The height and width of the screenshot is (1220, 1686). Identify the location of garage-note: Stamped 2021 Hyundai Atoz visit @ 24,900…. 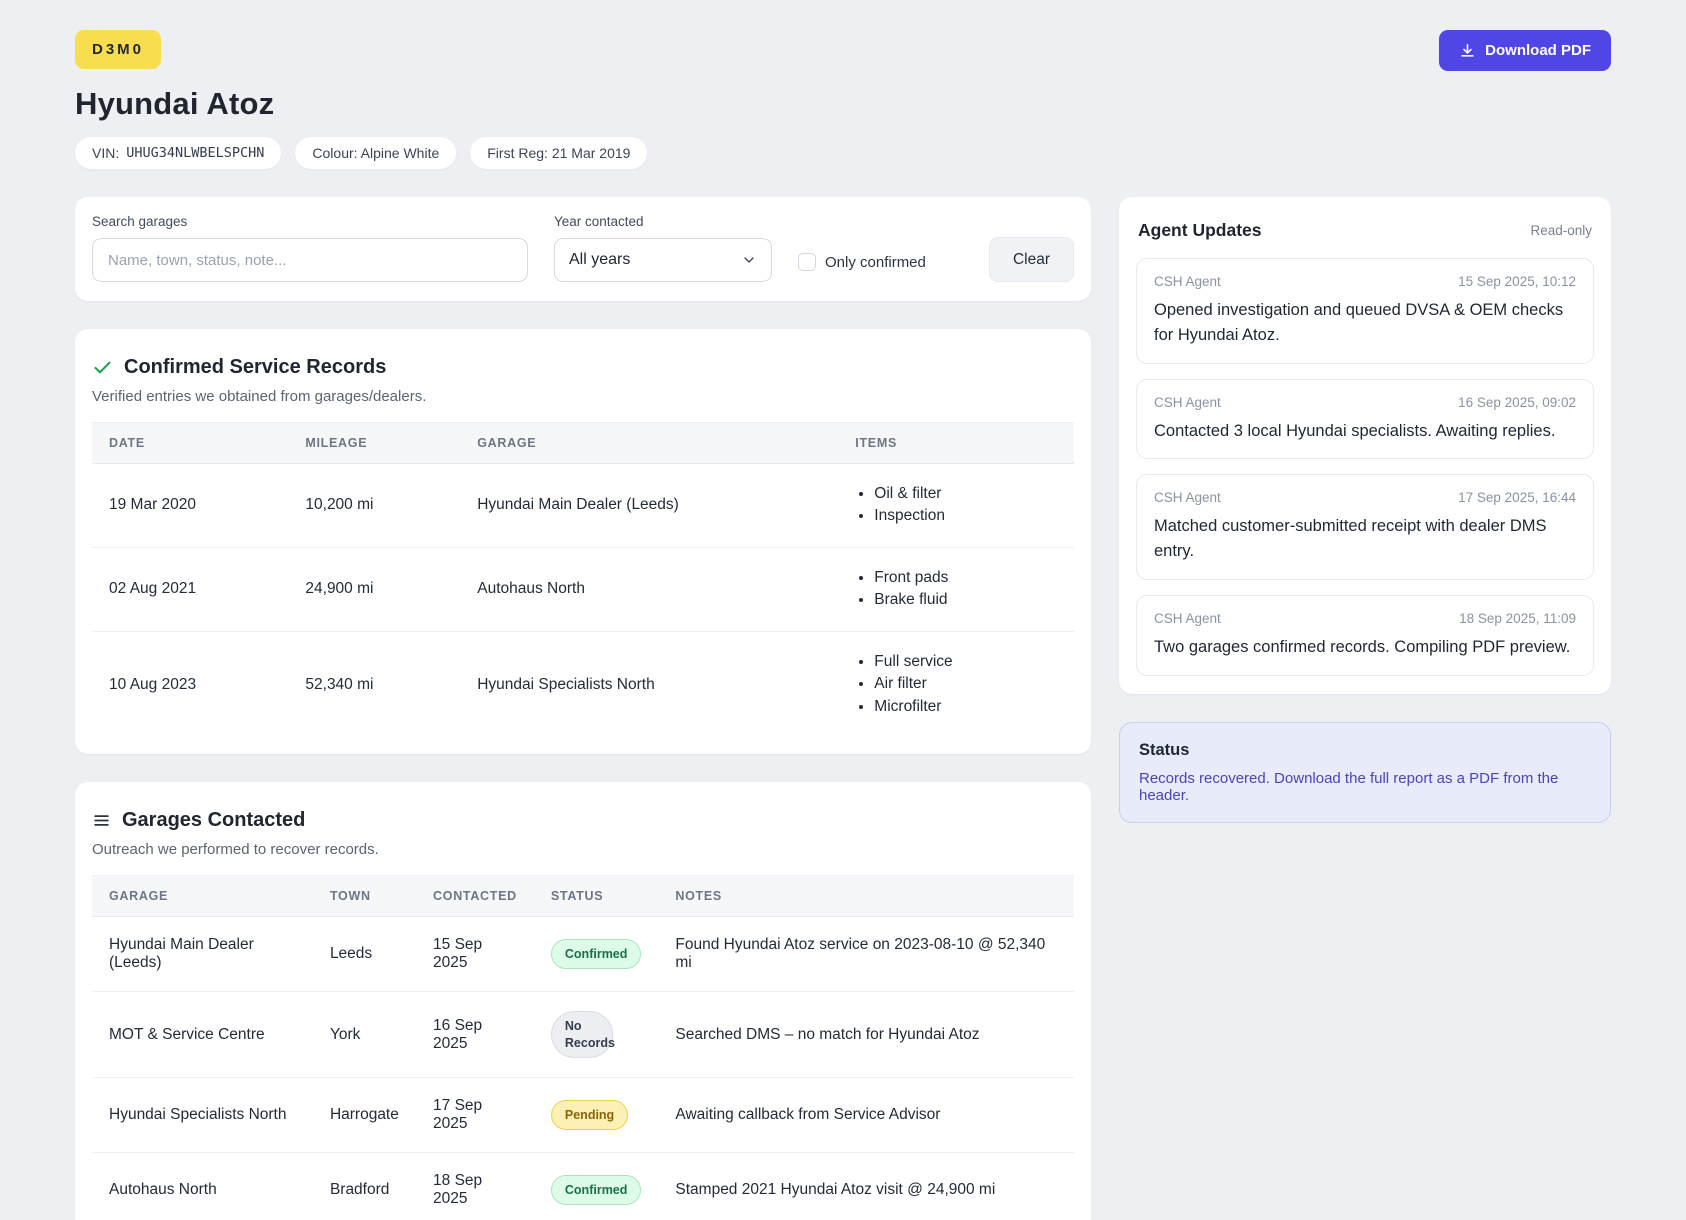
(835, 1189).